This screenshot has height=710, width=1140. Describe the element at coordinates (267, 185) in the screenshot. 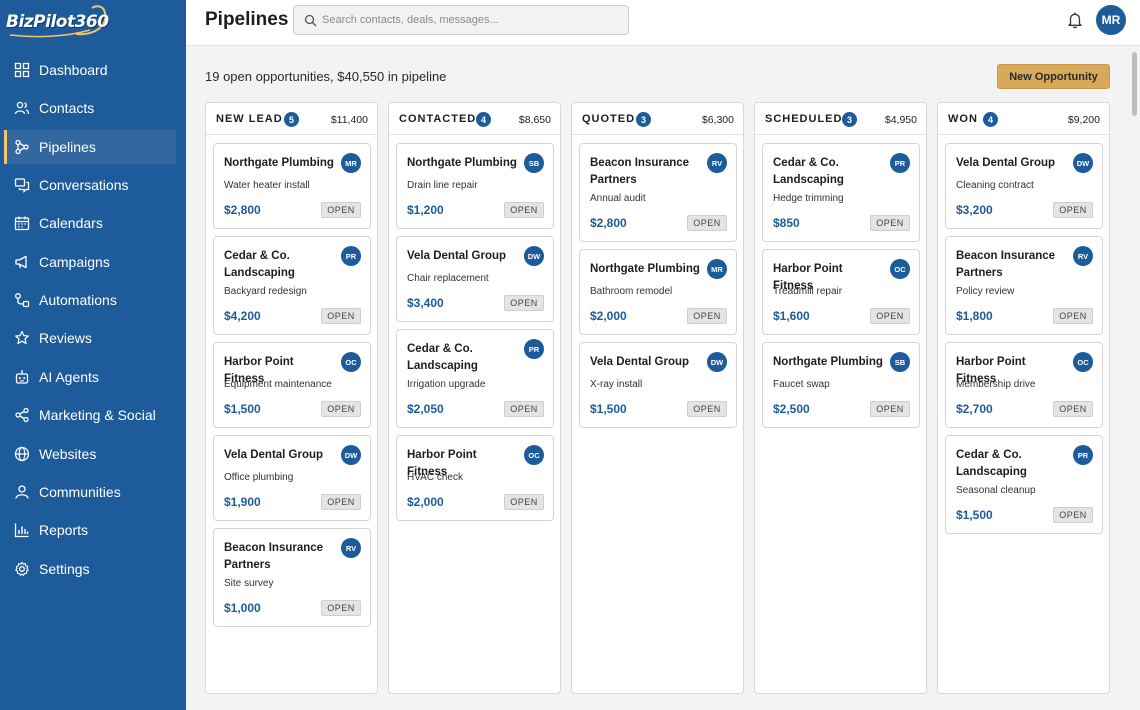

I see `card-description: Water heater install` at that location.